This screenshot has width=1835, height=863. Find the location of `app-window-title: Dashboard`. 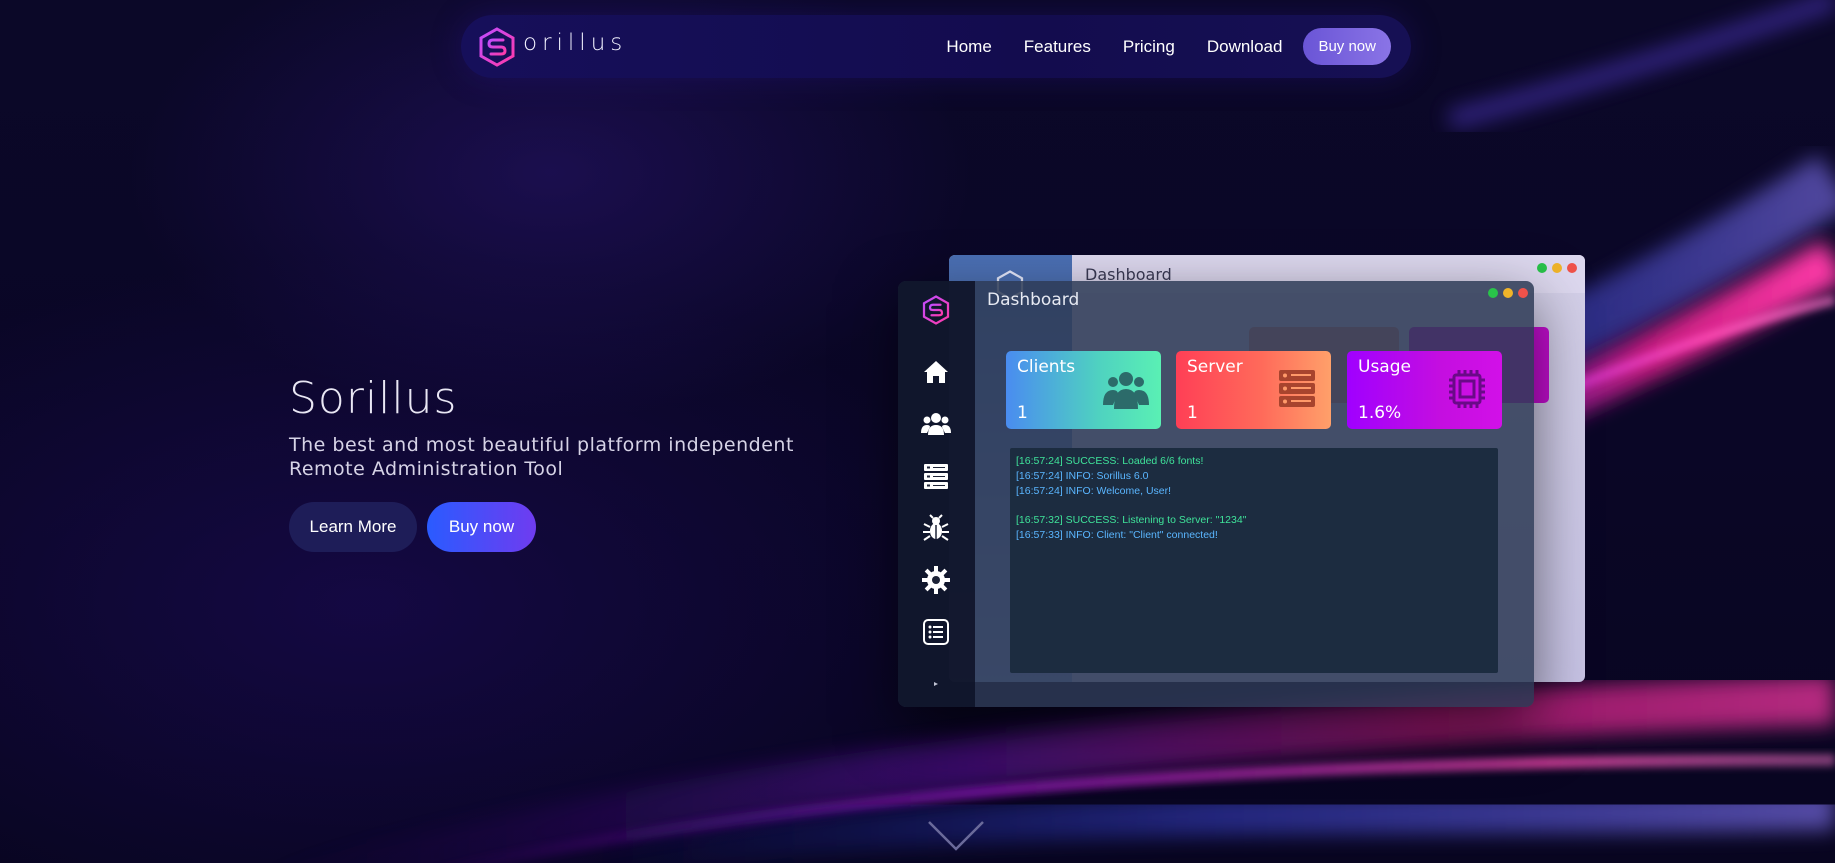

app-window-title: Dashboard is located at coordinates (1033, 300).